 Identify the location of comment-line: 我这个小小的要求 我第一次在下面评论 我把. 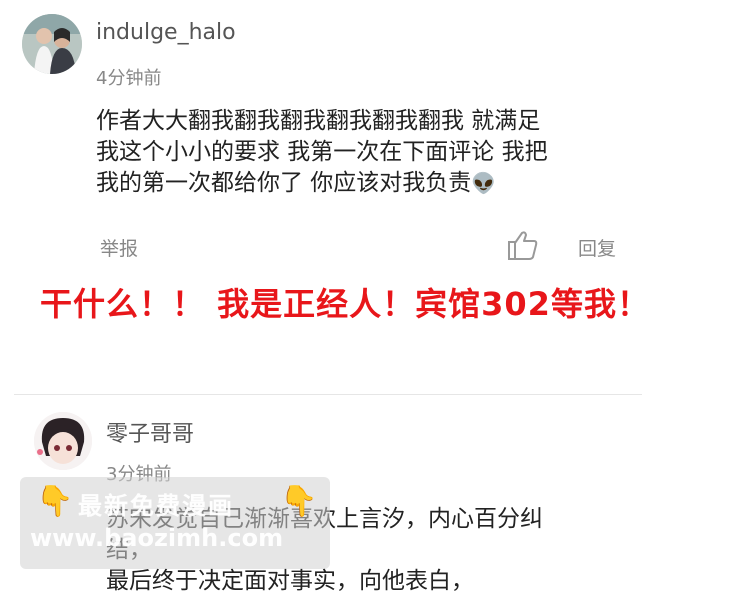
(322, 152).